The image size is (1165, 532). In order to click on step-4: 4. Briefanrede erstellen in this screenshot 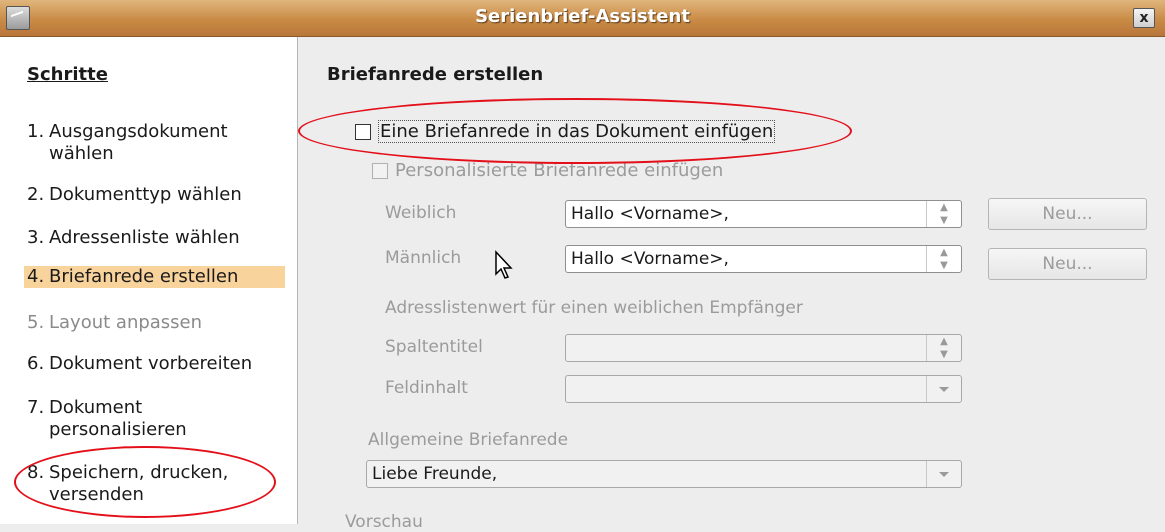, I will do `click(154, 277)`.